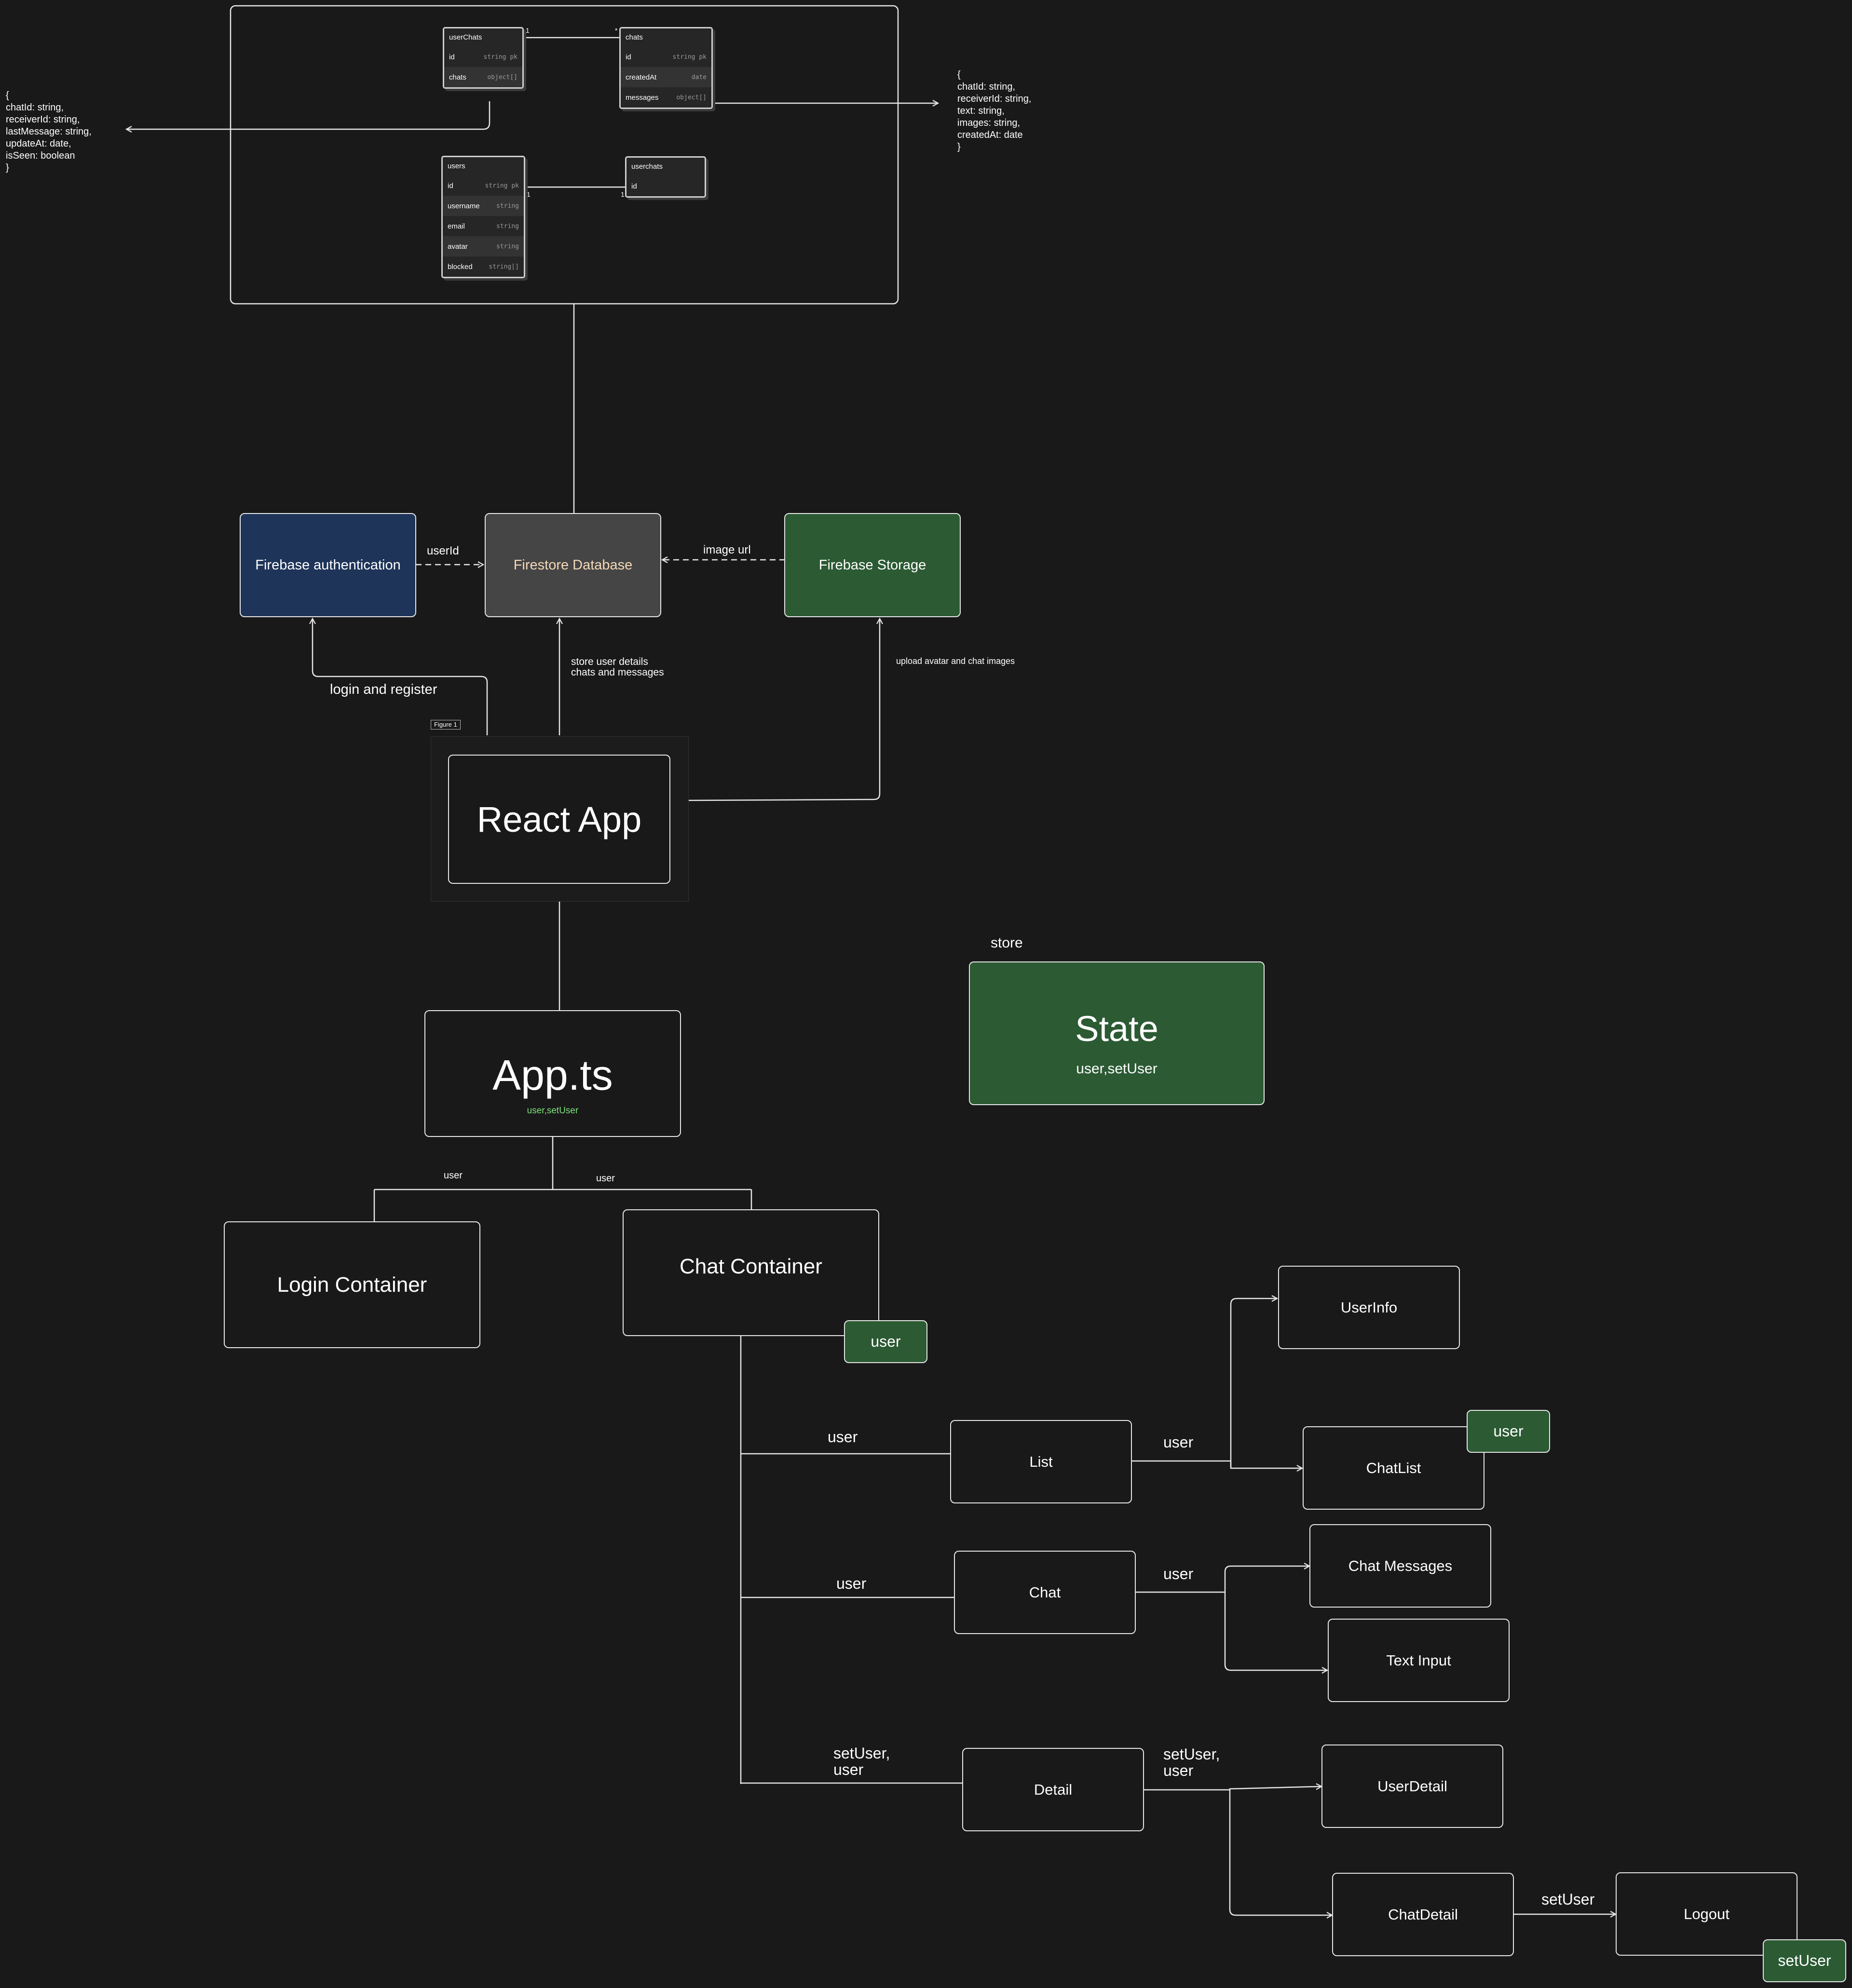  I want to click on edge-label-user-chat: user, so click(606, 1178).